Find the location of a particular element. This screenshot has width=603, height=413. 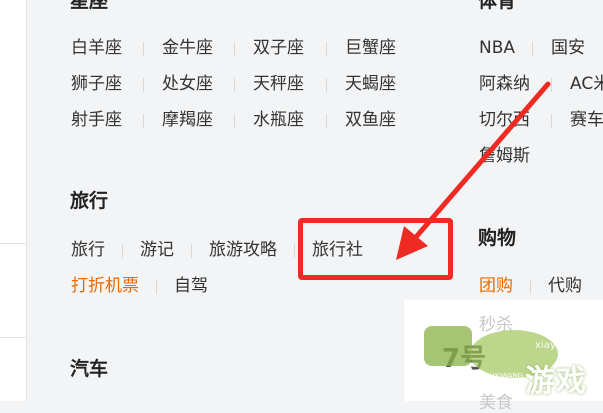

link-shuiping: 水瓶座 is located at coordinates (278, 120).